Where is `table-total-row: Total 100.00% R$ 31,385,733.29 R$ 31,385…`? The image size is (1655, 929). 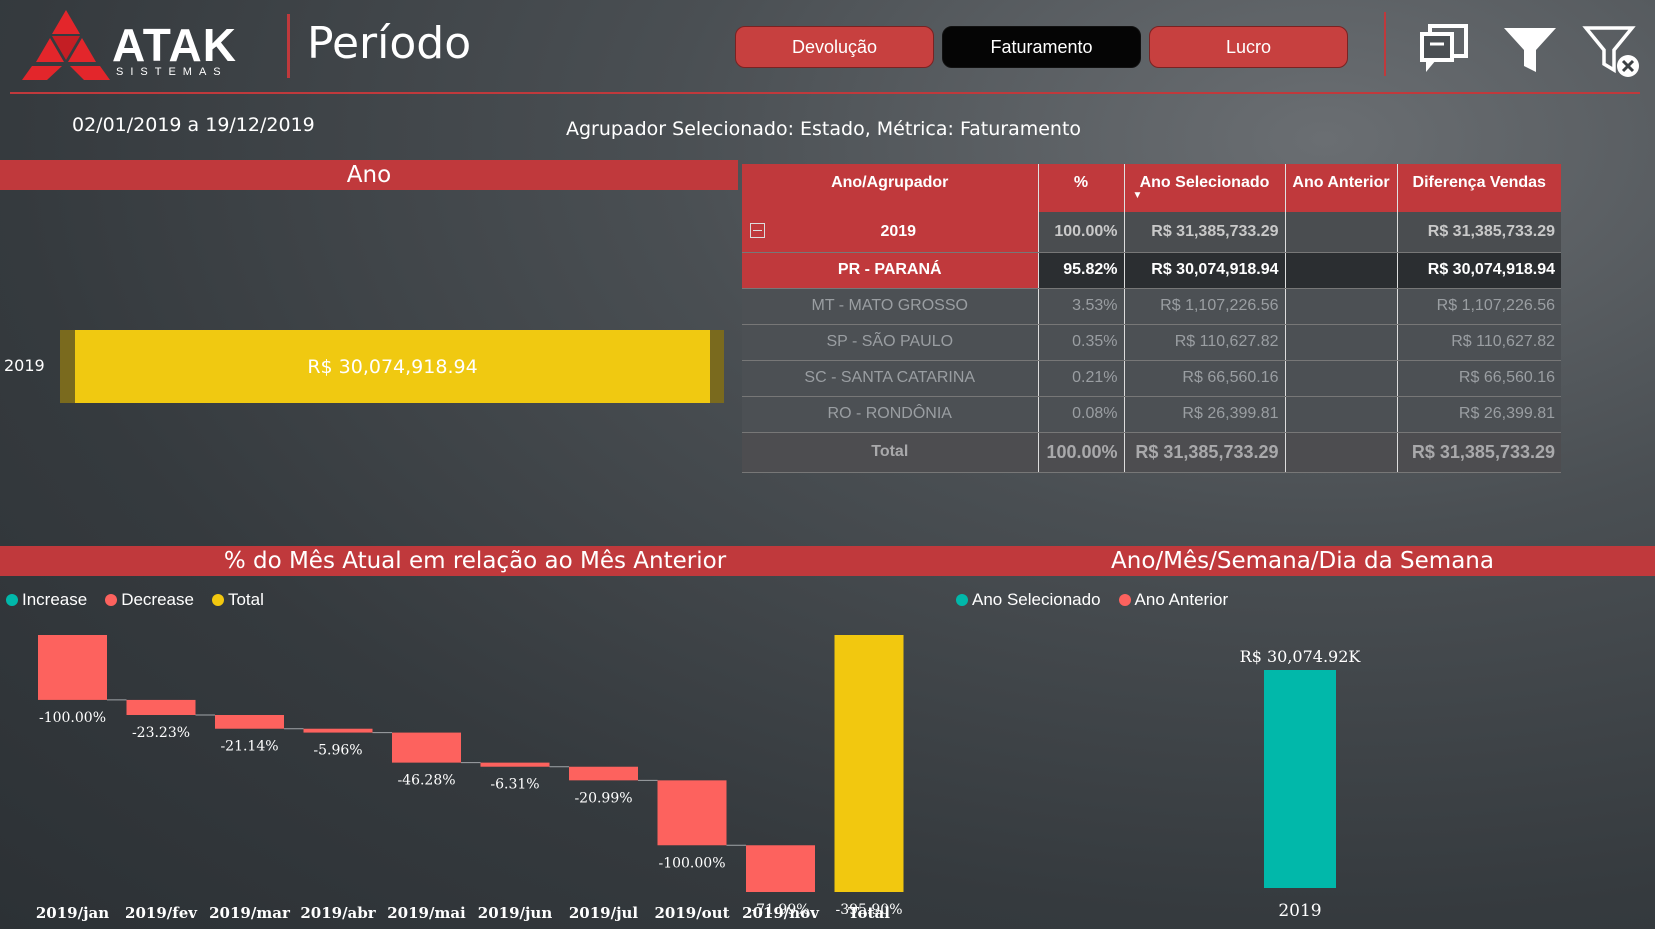 table-total-row: Total 100.00% R$ 31,385,733.29 R$ 31,385… is located at coordinates (1151, 452).